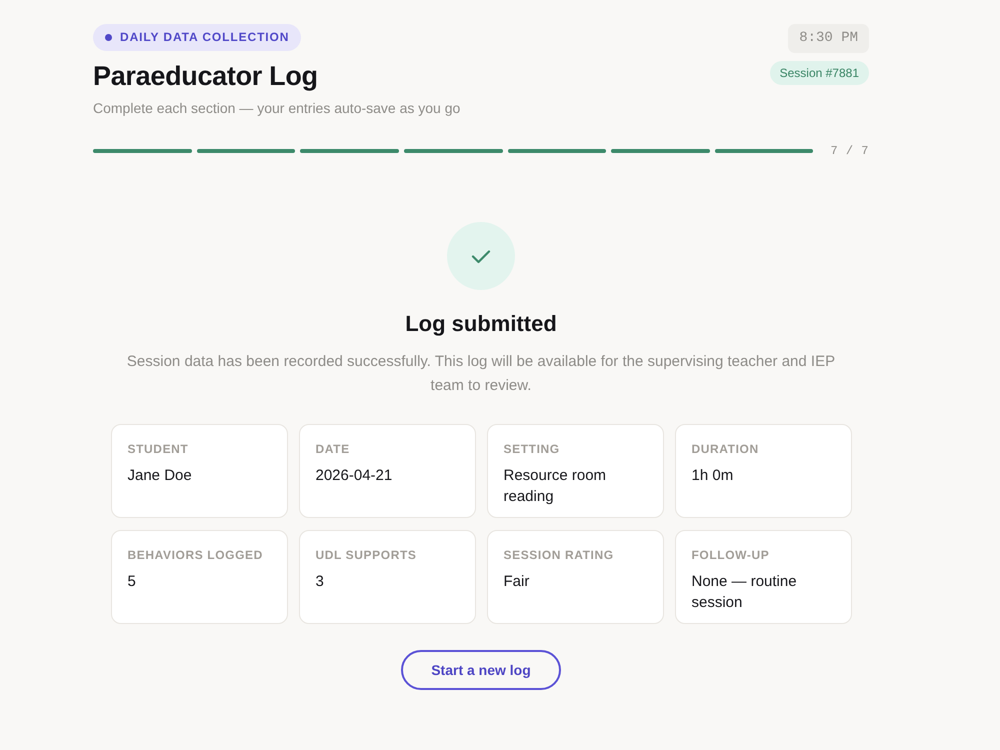 The image size is (1000, 750). What do you see at coordinates (559, 555) in the screenshot?
I see `summary-label: SESSION RATING` at bounding box center [559, 555].